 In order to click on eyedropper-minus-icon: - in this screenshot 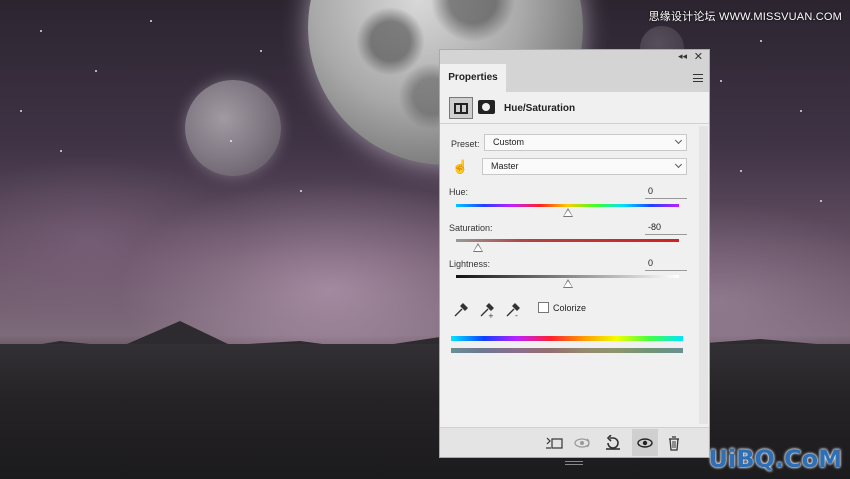, I will do `click(513, 310)`.